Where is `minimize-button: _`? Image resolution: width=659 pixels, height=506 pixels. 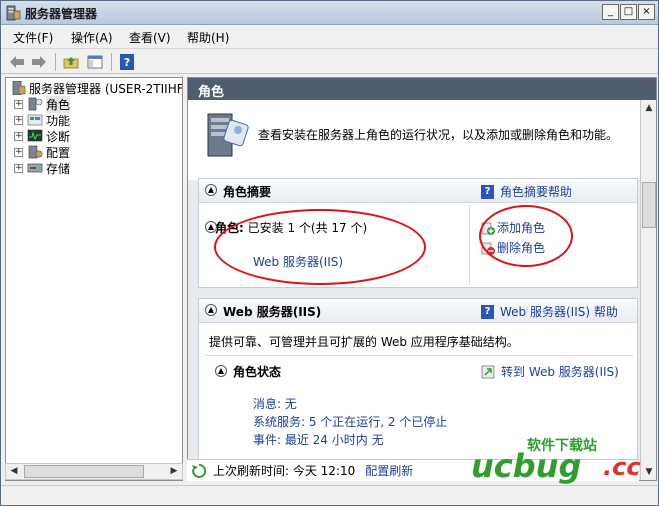
minimize-button: _ is located at coordinates (610, 12).